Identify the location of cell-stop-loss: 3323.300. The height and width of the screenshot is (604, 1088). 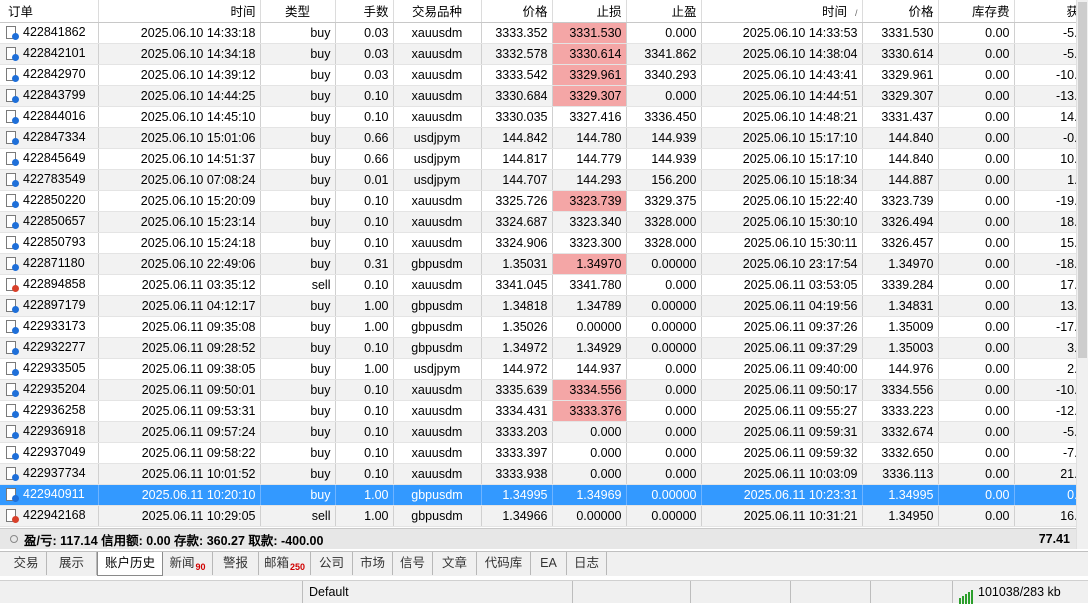
(589, 243).